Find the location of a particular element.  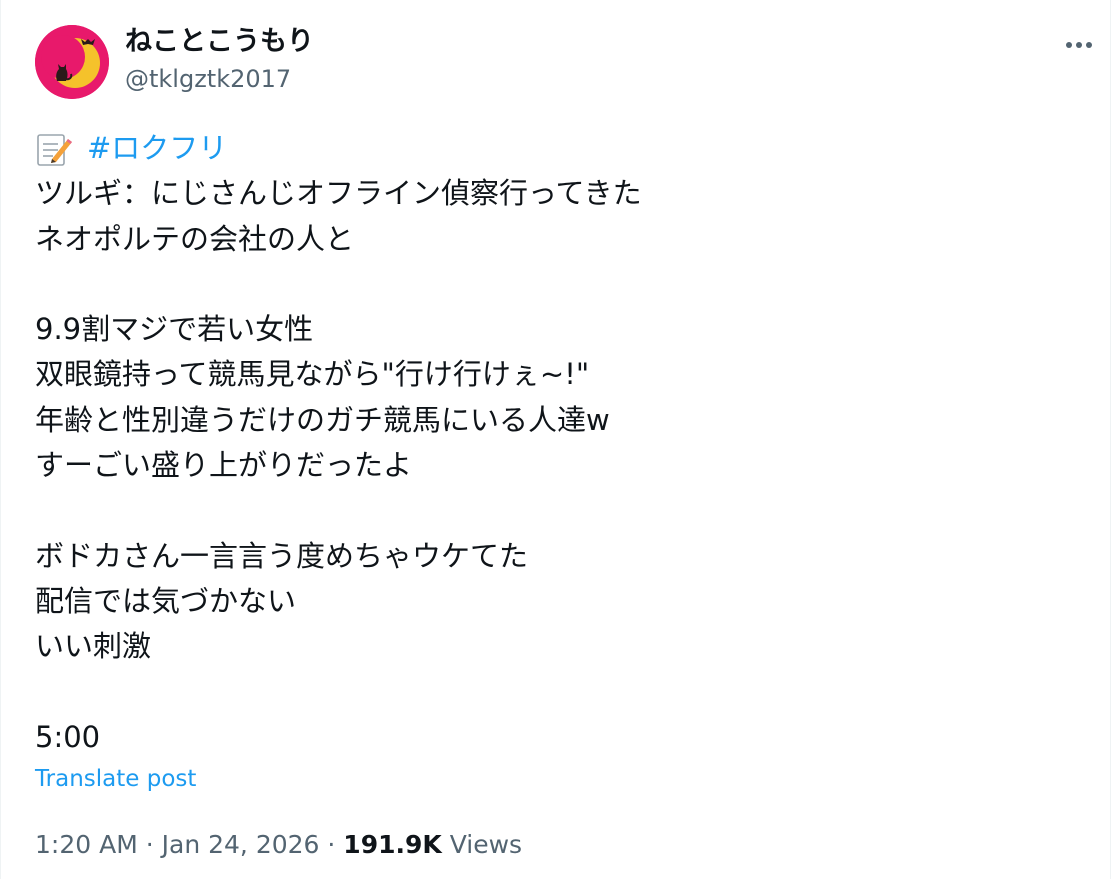

post-line: 配信では気づかない is located at coordinates (166, 600).